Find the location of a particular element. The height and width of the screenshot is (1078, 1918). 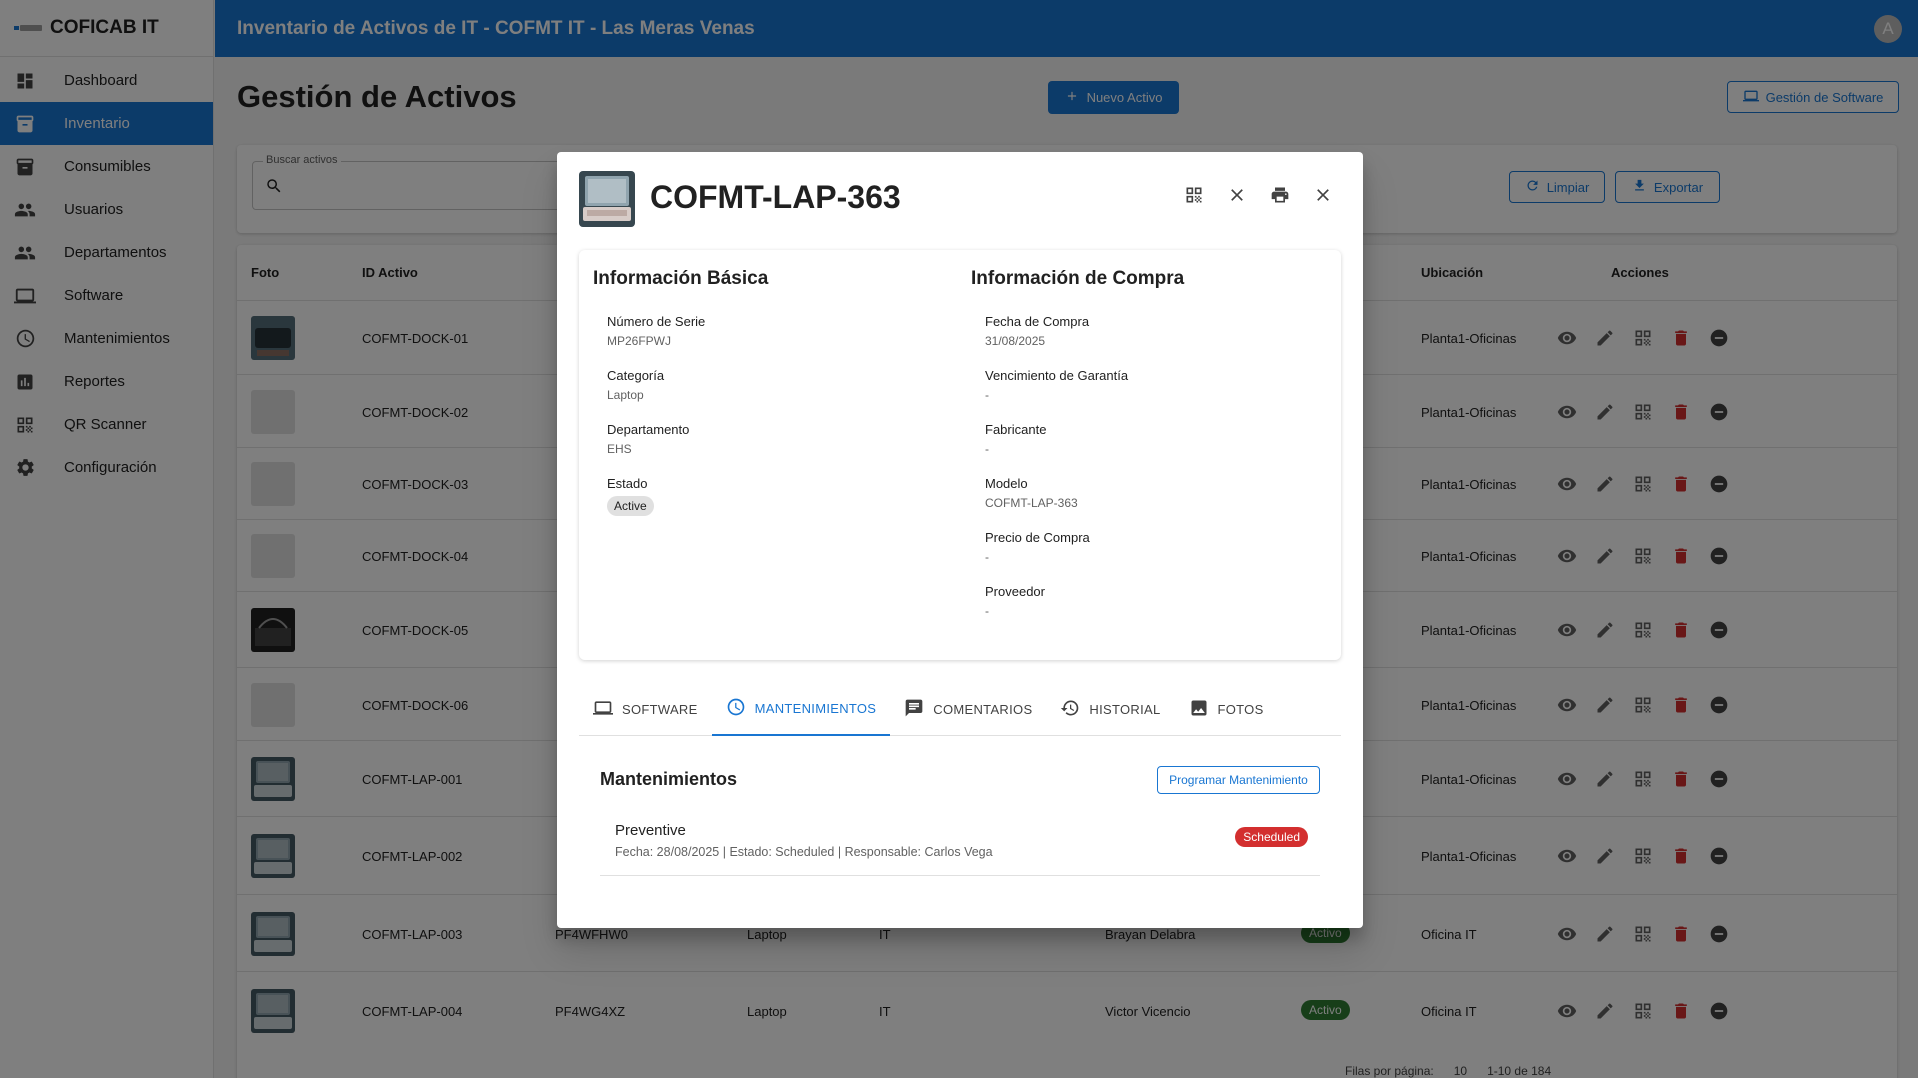

tab-historial: HISTORIAL is located at coordinates (1110, 709).